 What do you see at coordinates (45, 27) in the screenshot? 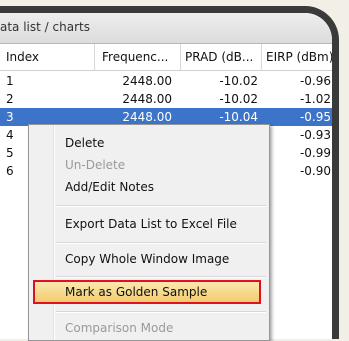
I see `panel-title: ata list / charts` at bounding box center [45, 27].